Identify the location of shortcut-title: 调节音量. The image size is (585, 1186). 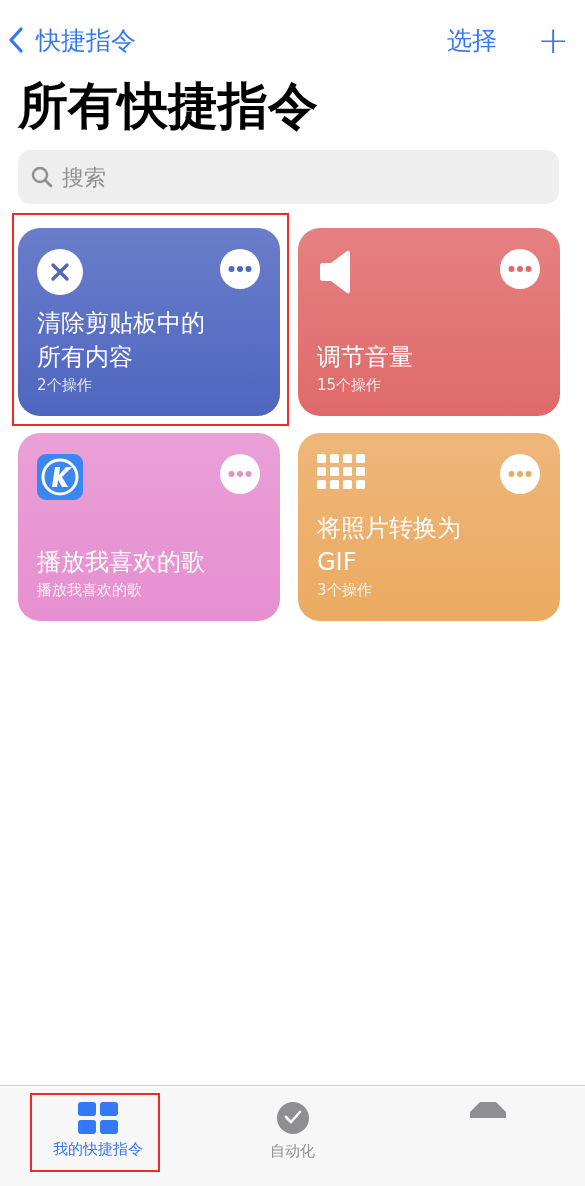
(365, 357).